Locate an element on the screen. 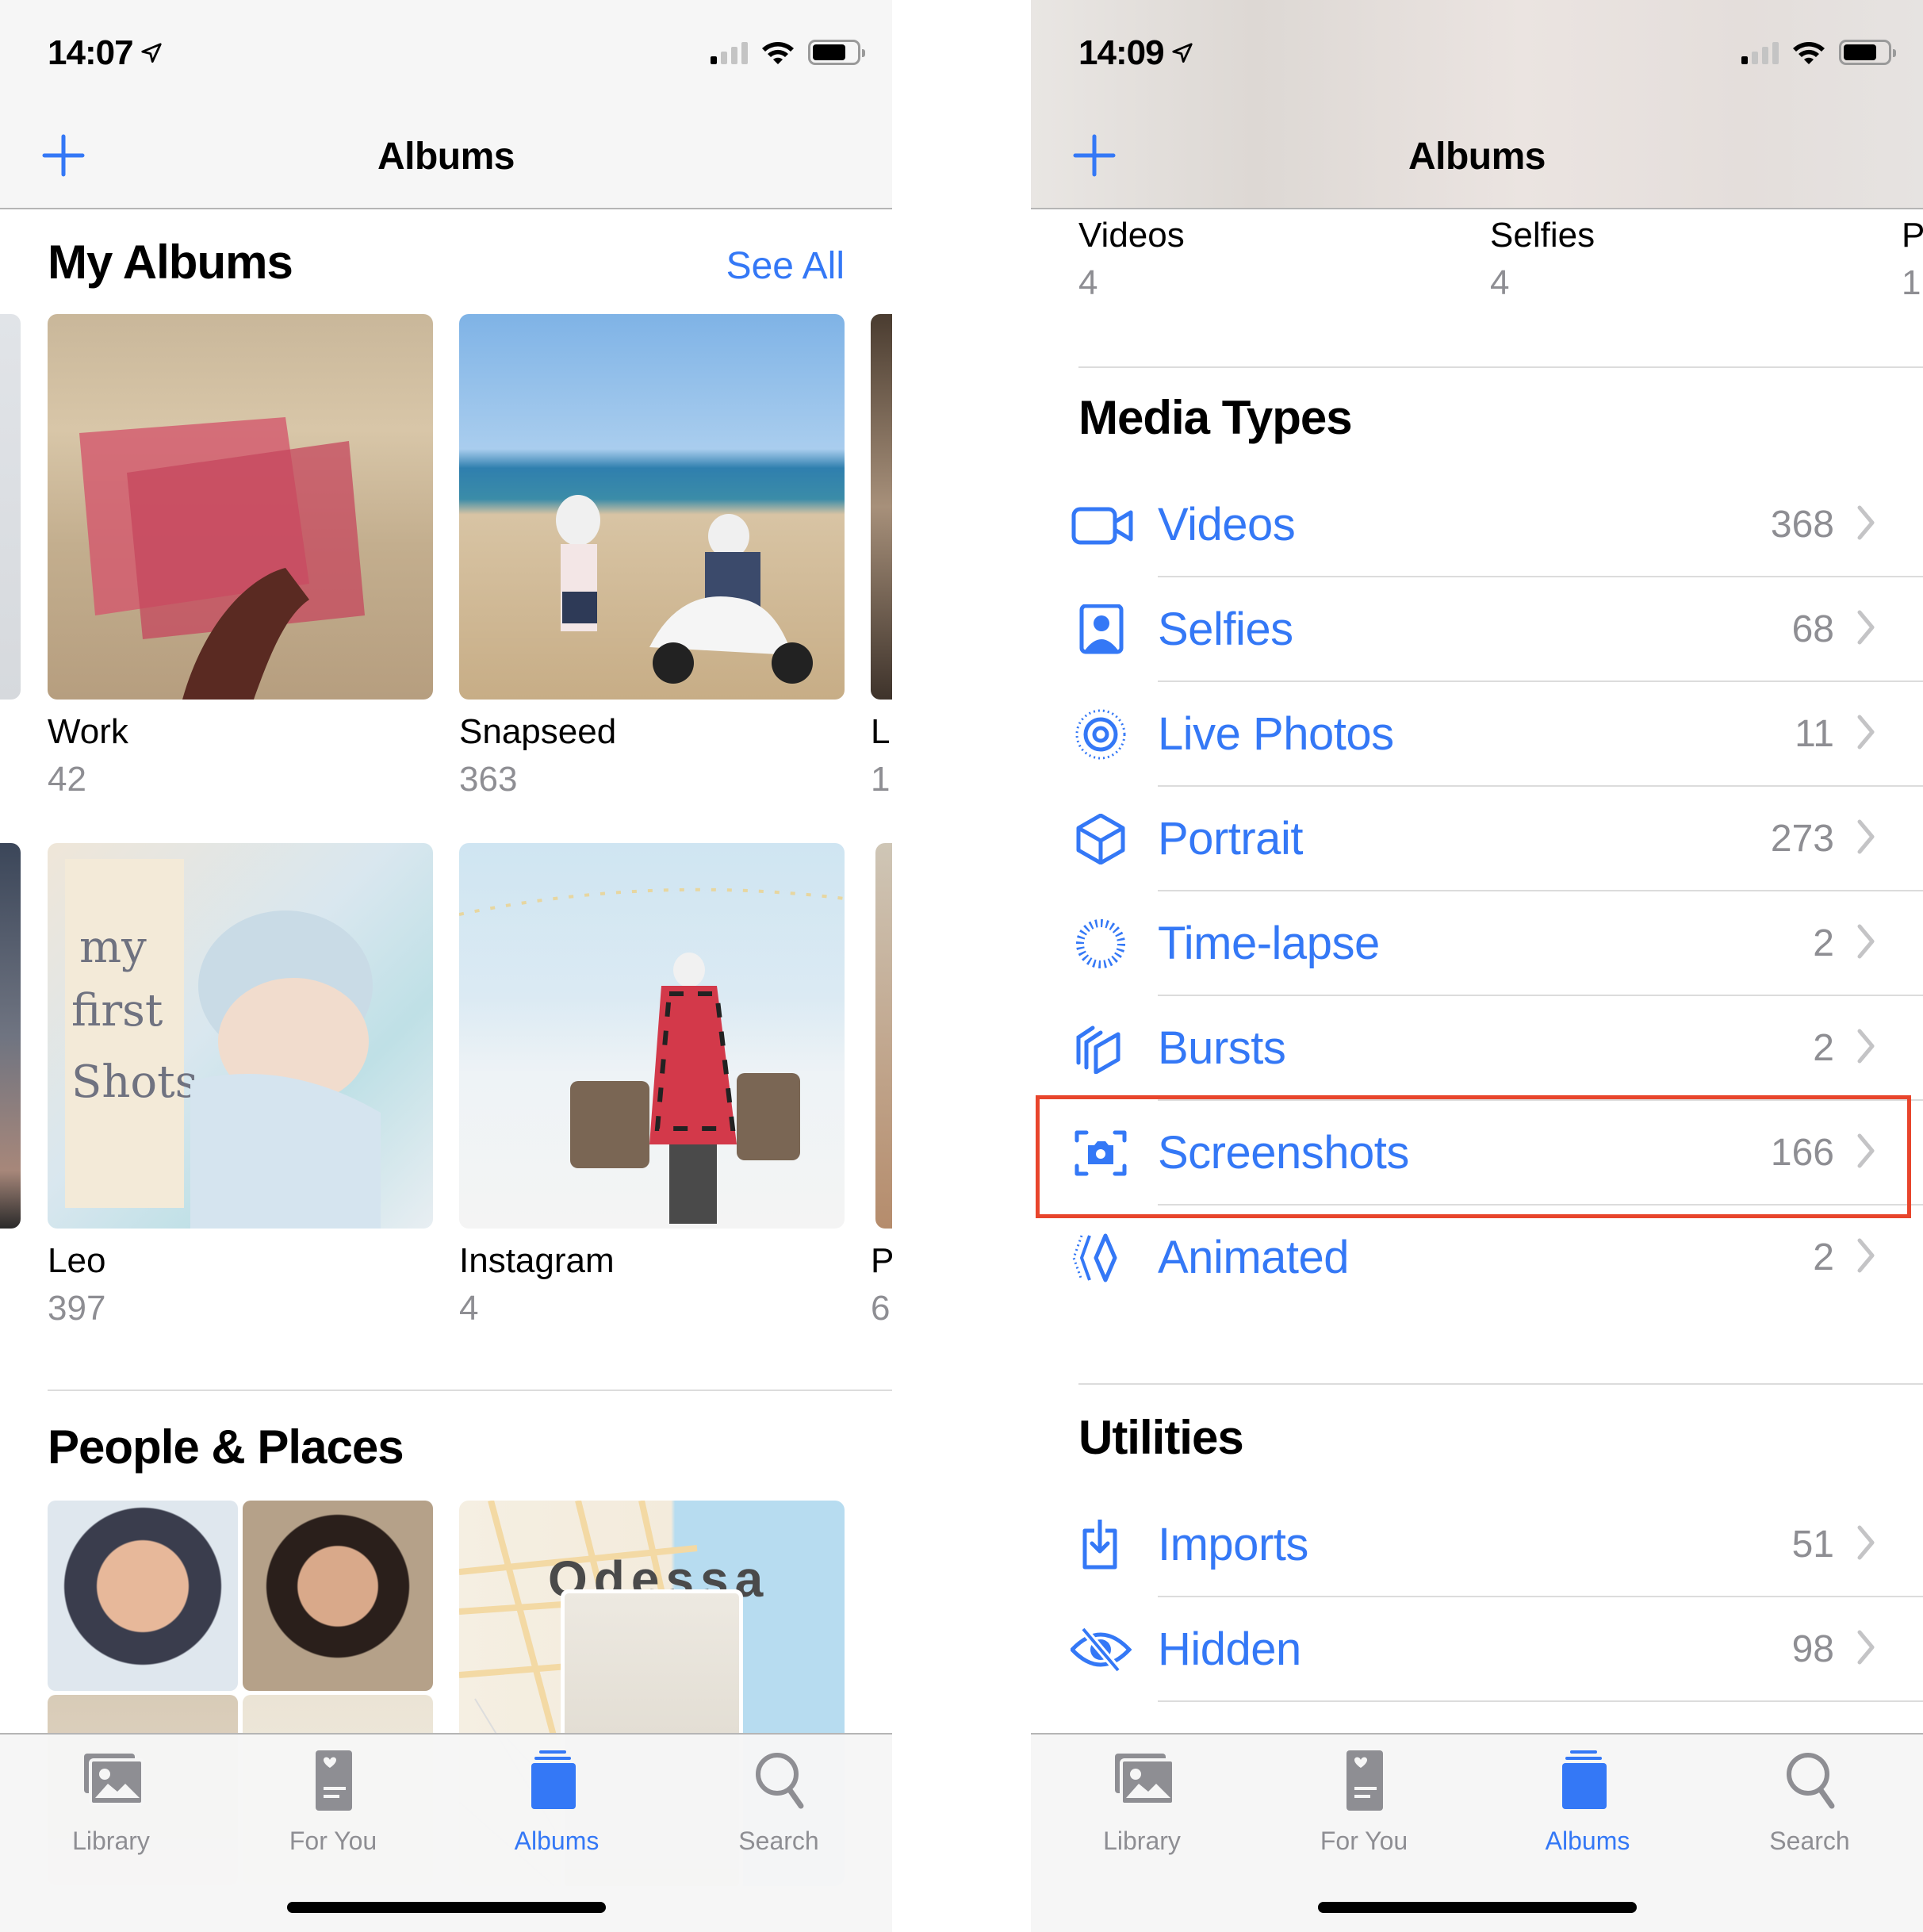 This screenshot has width=1923, height=1932. media-type-row-portrait: Portrait 273 is located at coordinates (1477, 839).